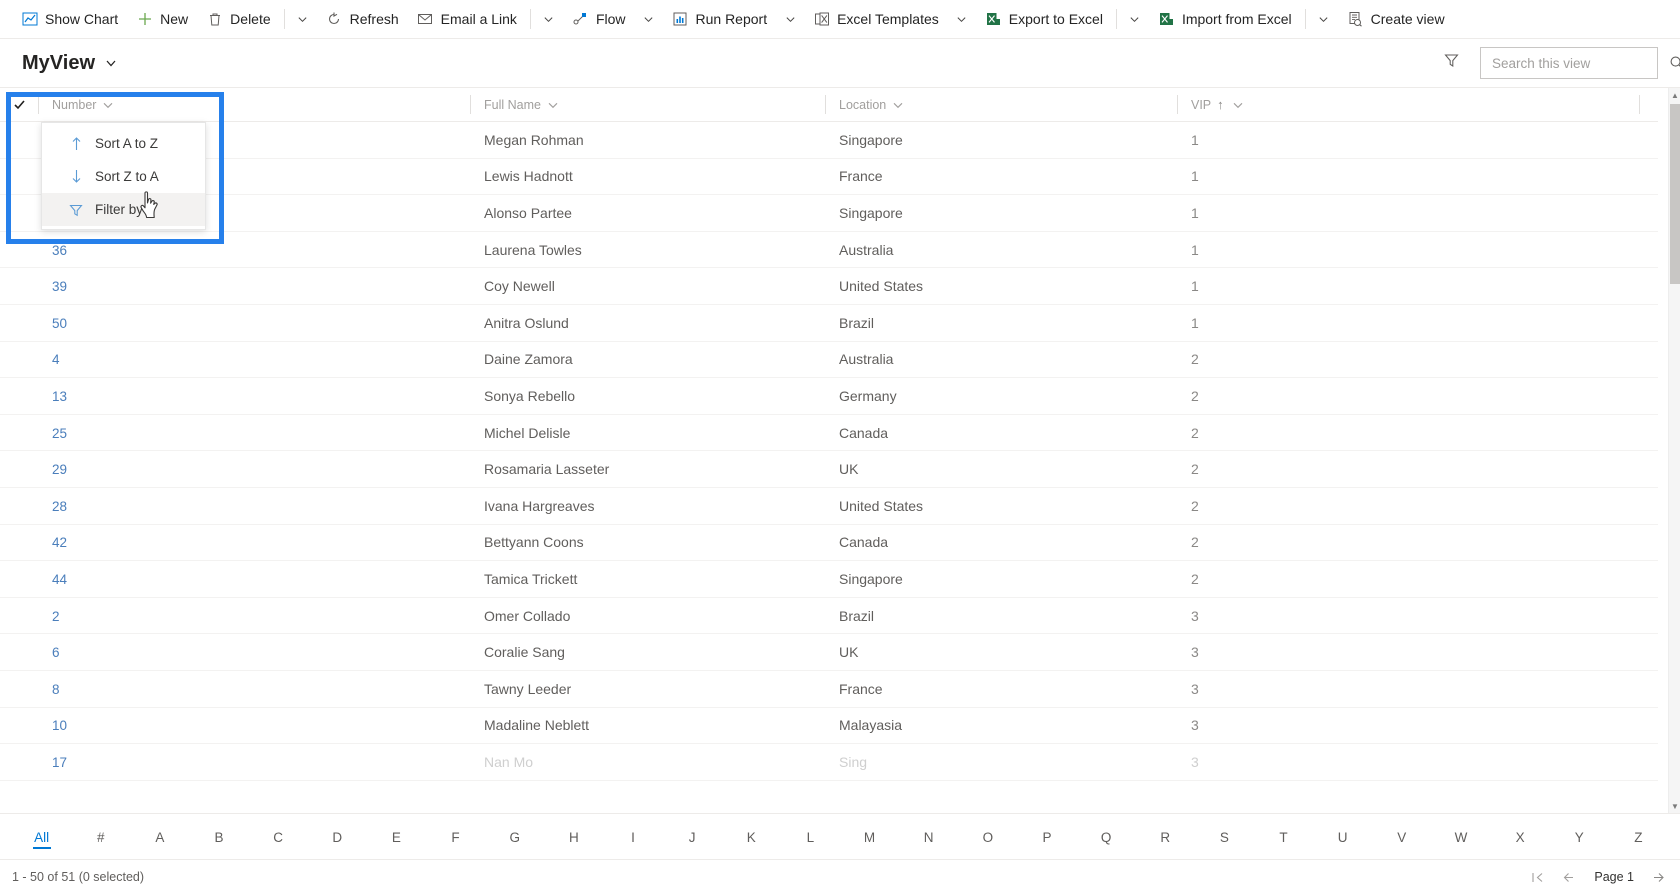 The height and width of the screenshot is (894, 1680). I want to click on alpha-filter-t: T, so click(1283, 836).